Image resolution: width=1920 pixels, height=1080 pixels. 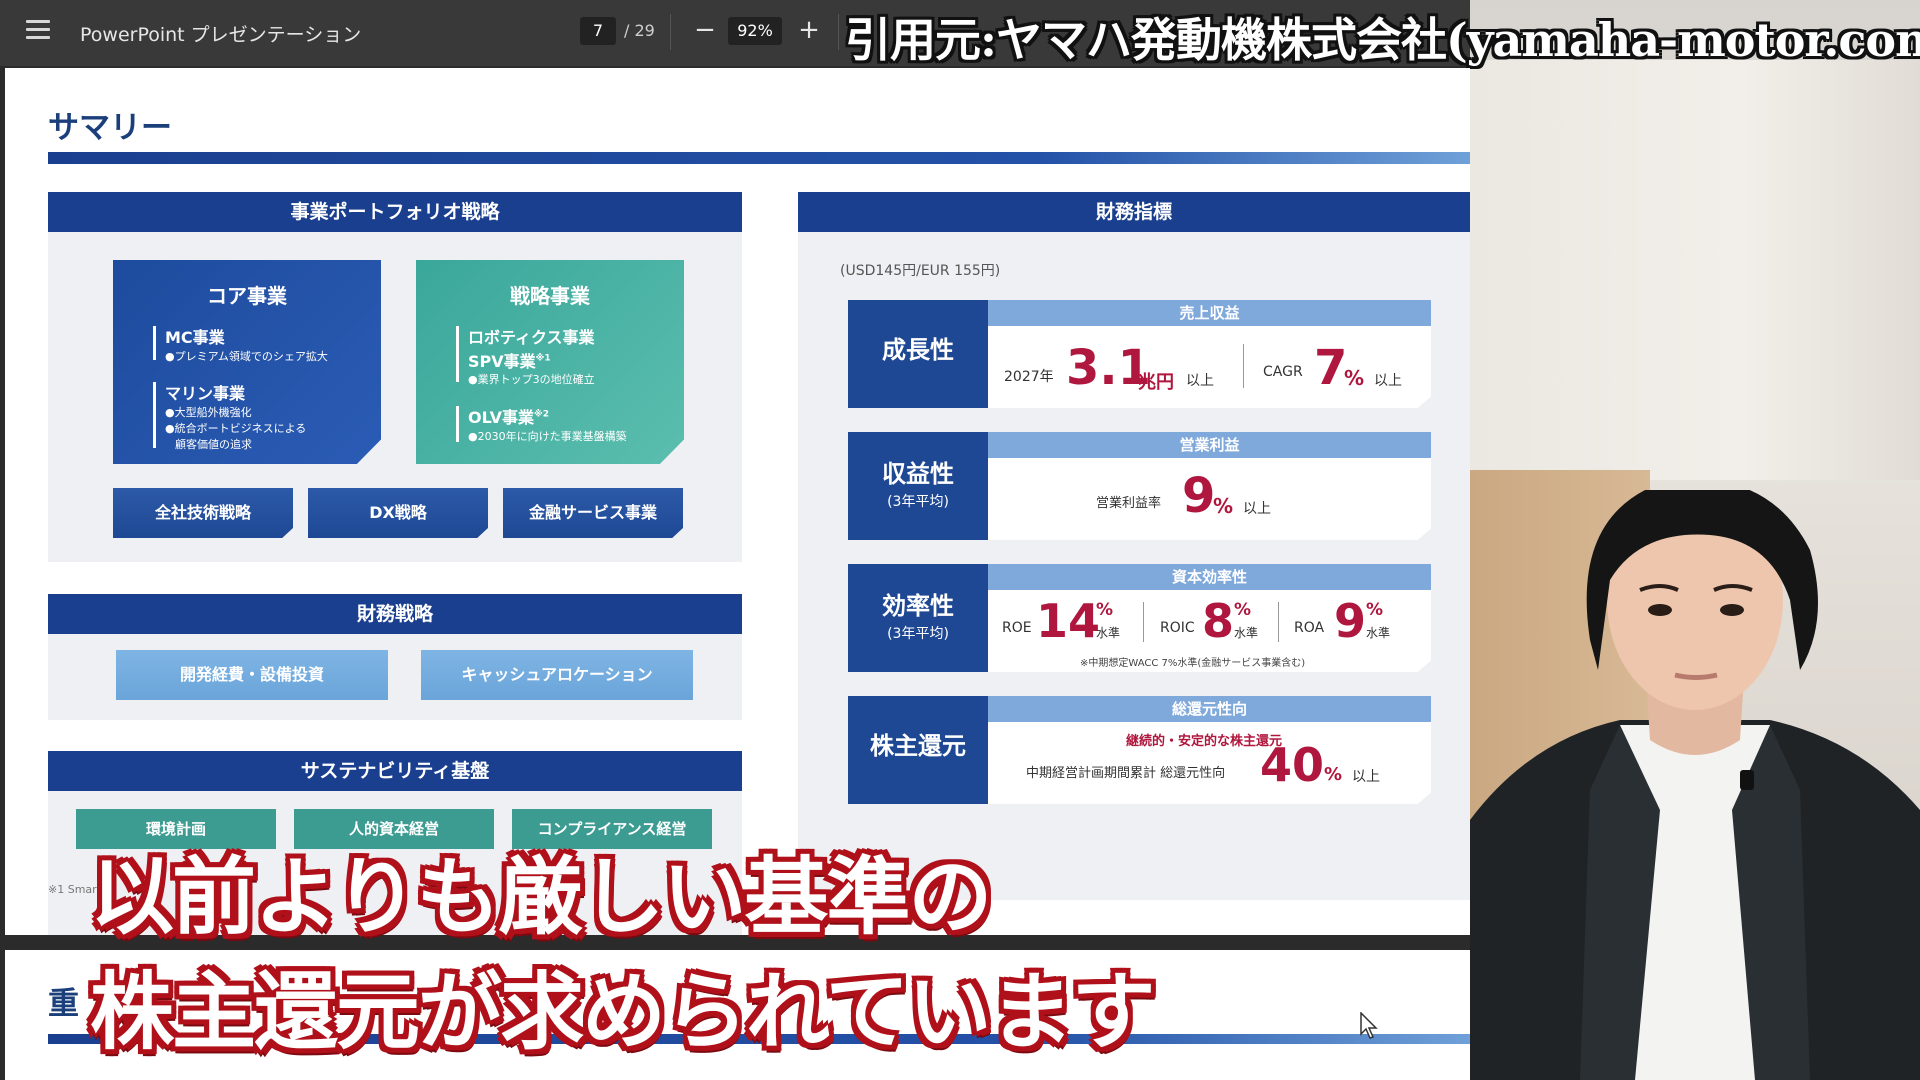 I want to click on marine-business: マリン事業, so click(x=205, y=393).